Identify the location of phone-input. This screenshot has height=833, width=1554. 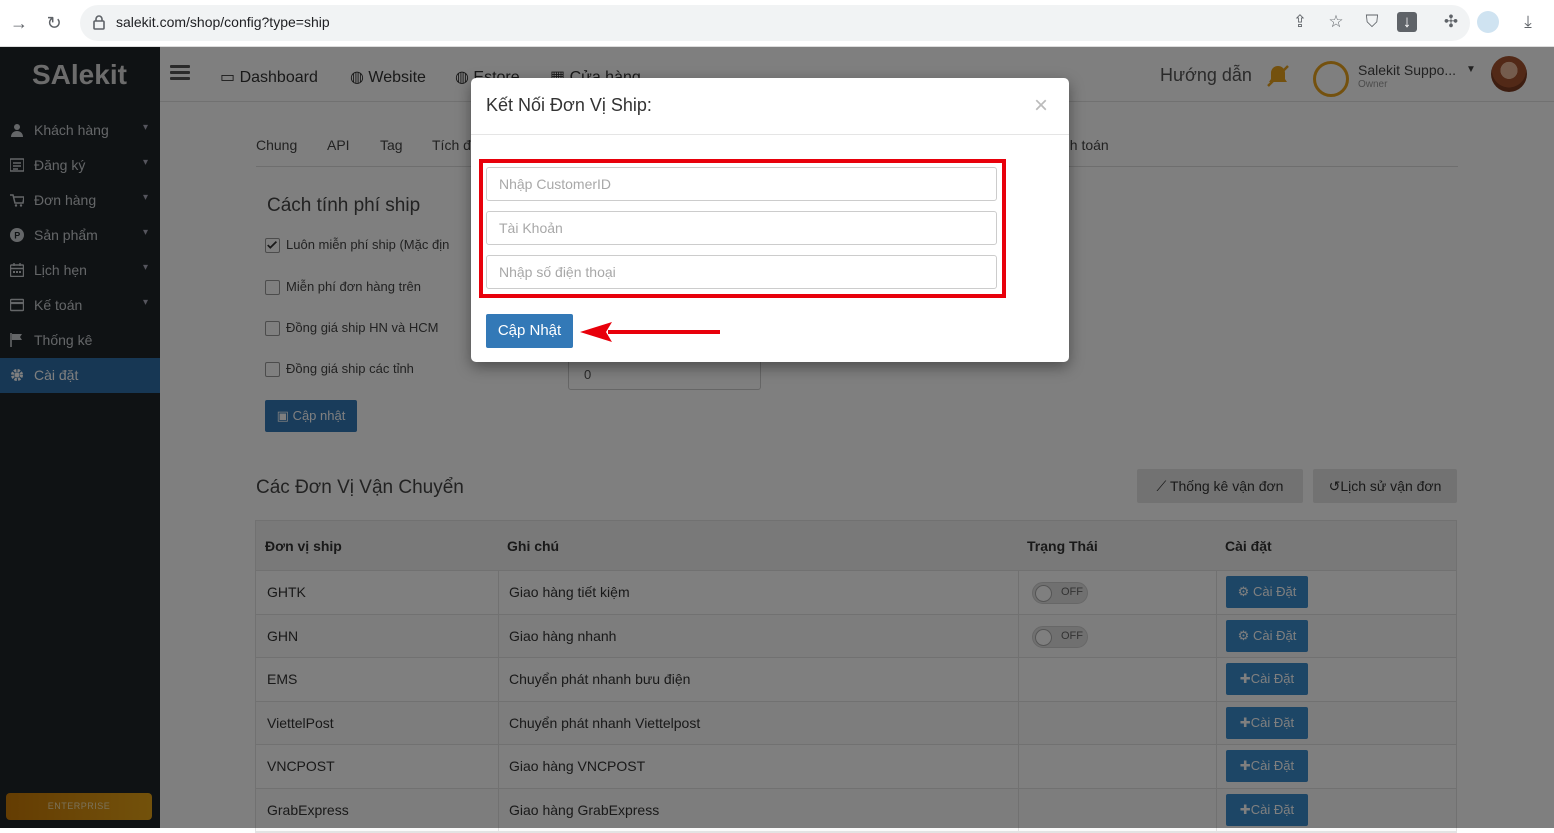
(741, 272).